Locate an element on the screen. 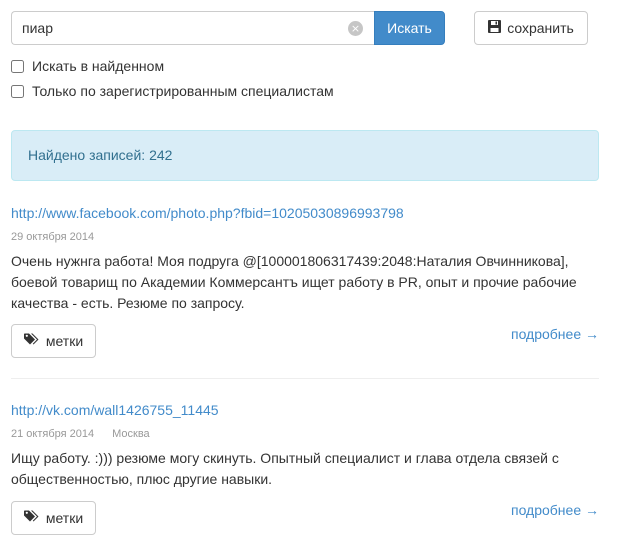 The height and width of the screenshot is (546, 618). search-in-found-checkbox is located at coordinates (17, 66).